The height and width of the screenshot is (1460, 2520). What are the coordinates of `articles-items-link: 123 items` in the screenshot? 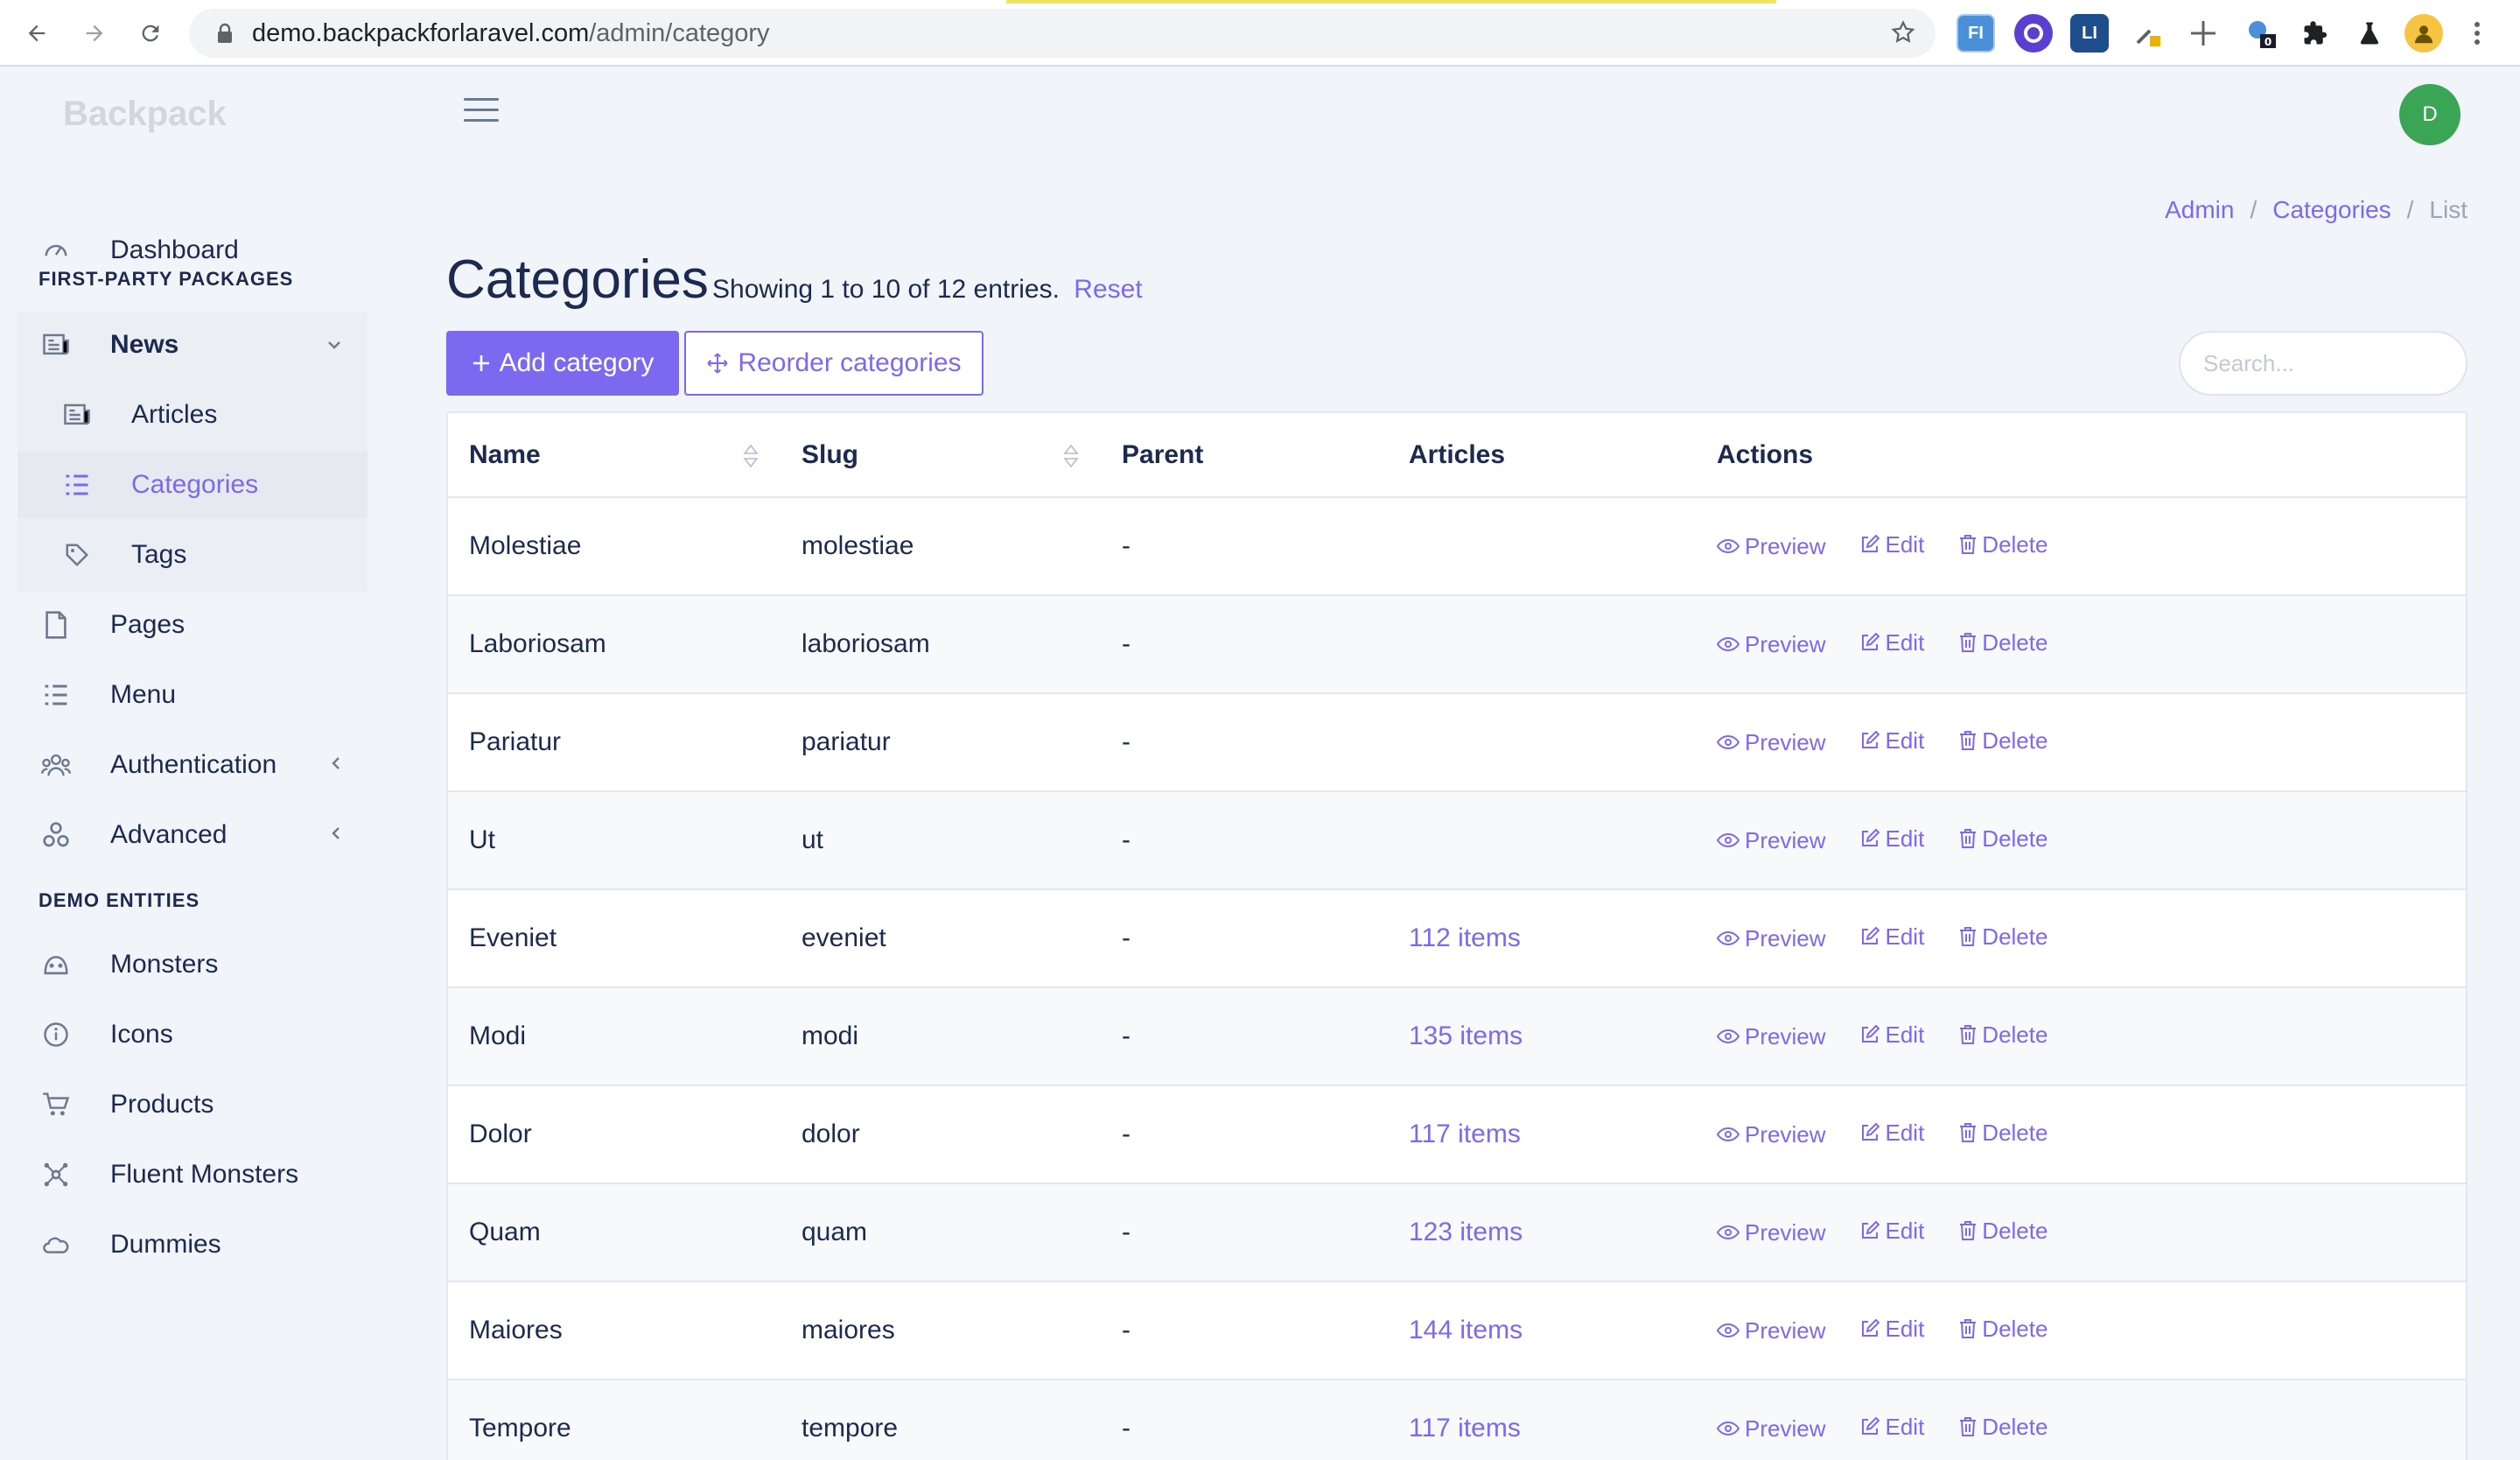 It's located at (1465, 1232).